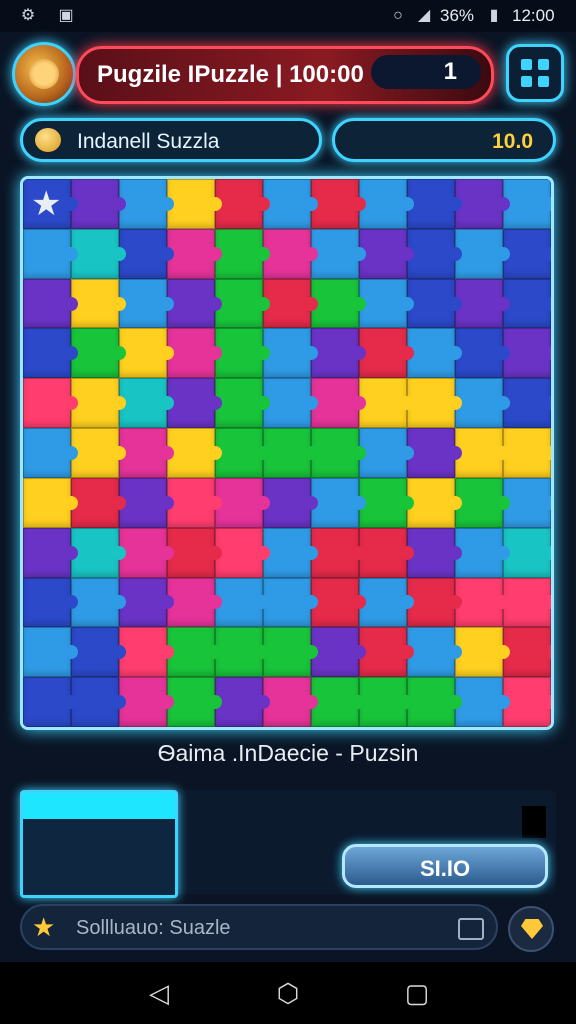 The image size is (576, 1024). I want to click on menu-button, so click(535, 73).